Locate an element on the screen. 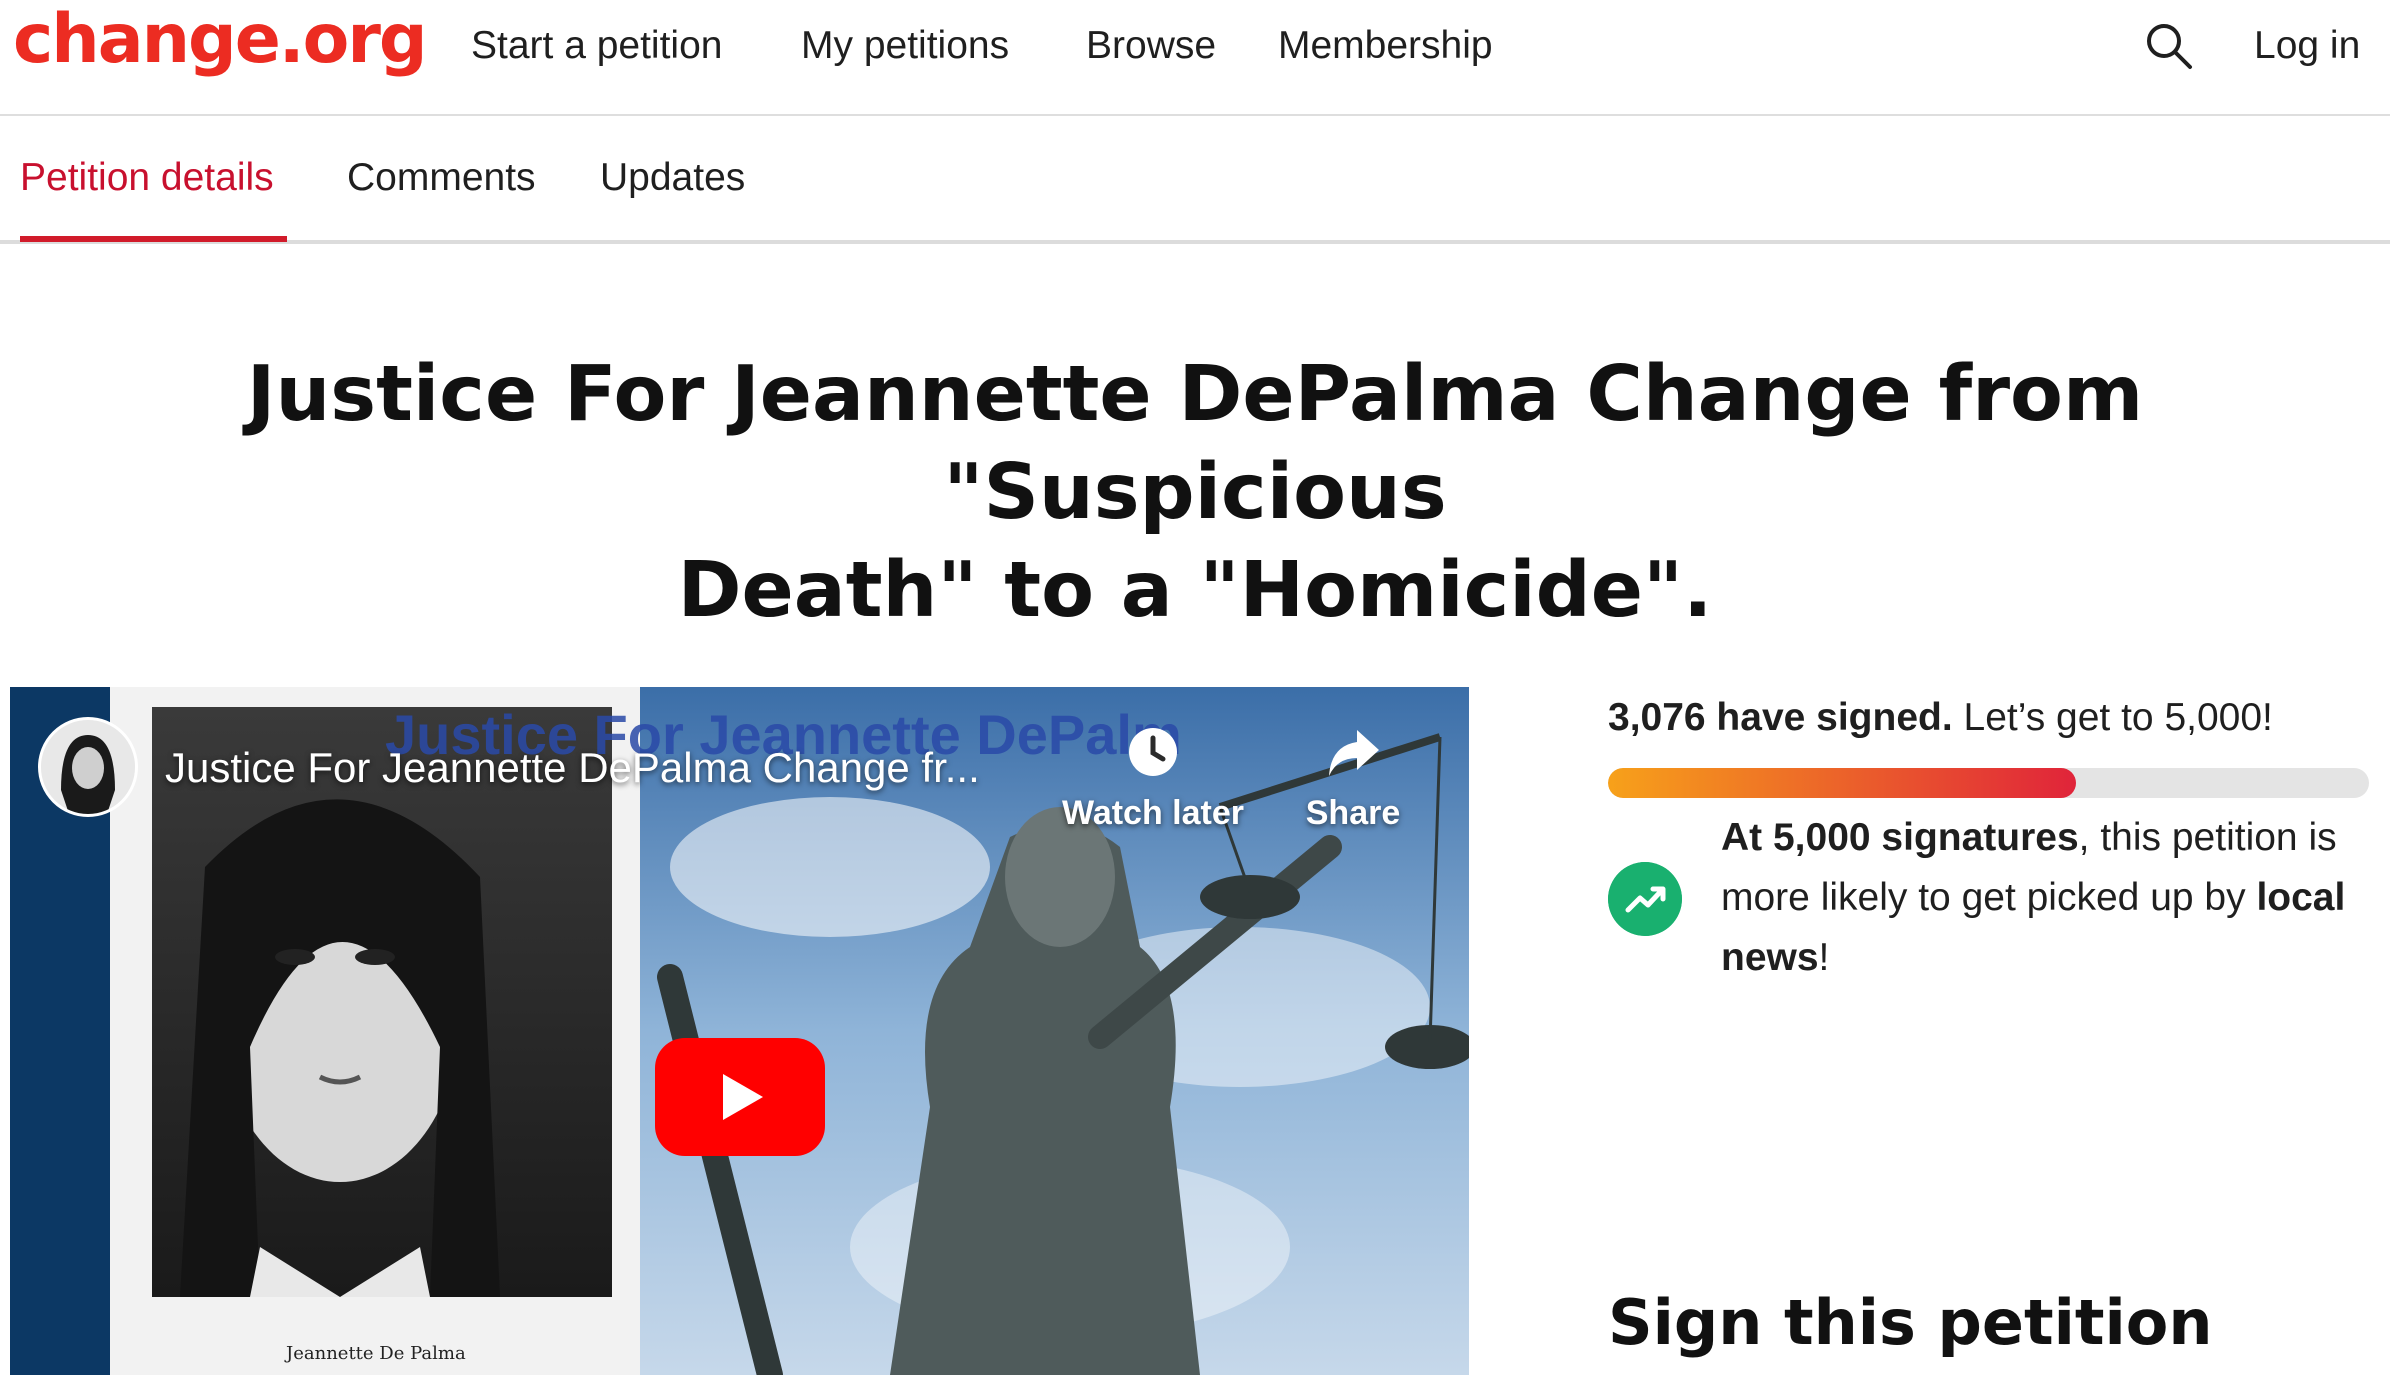  milestone-bold: At 5,000 signatures is located at coordinates (1900, 837).